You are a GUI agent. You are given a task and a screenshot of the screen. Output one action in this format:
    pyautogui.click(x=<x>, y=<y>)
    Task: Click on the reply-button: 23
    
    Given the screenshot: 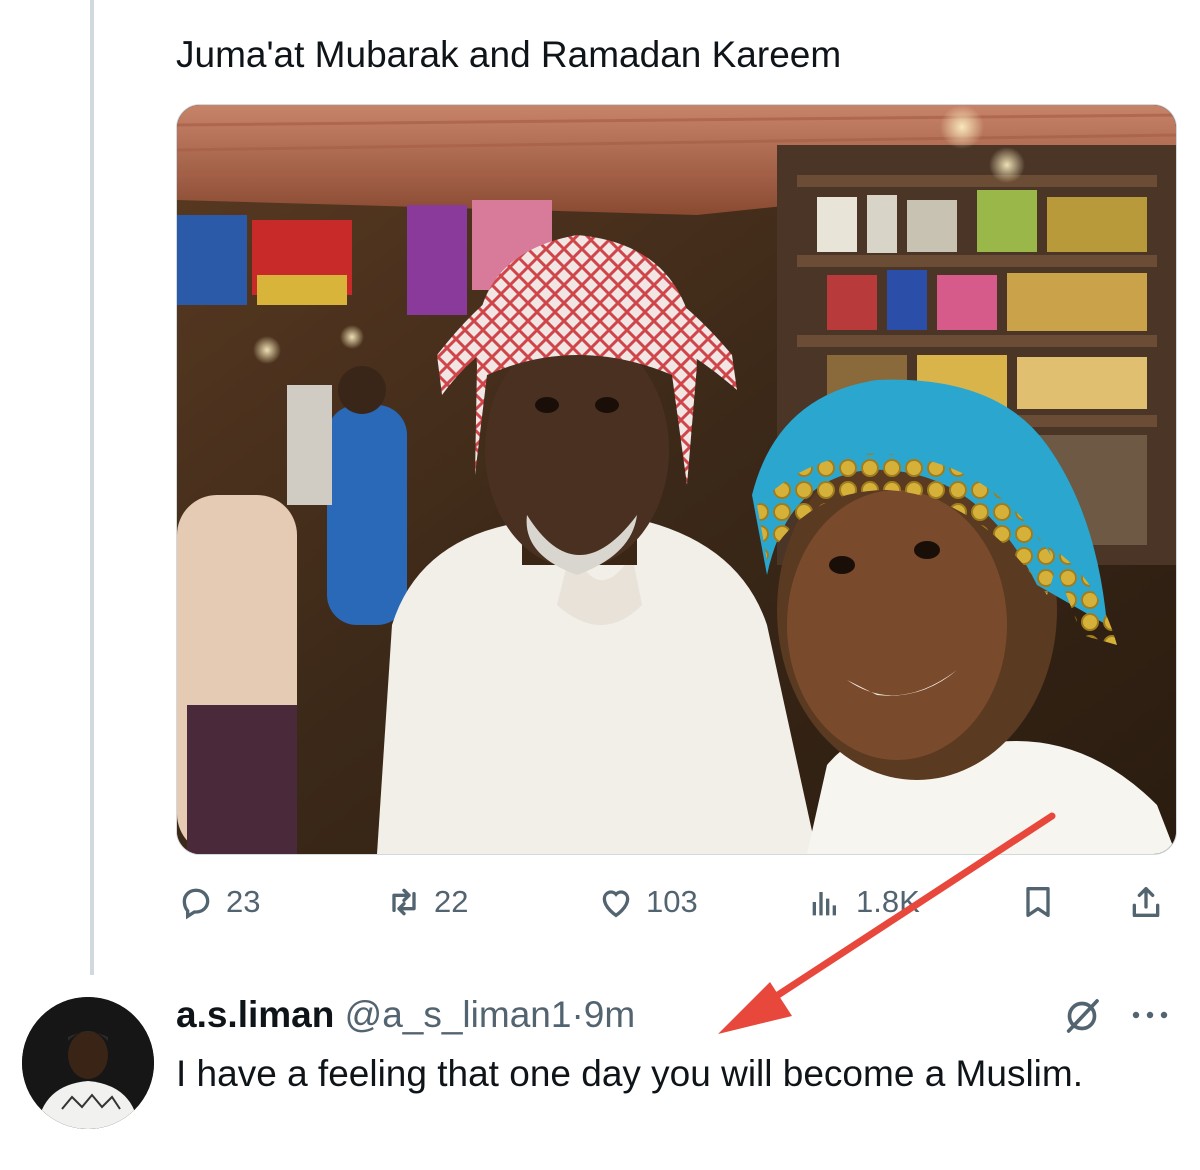 What is the action you would take?
    pyautogui.click(x=218, y=902)
    